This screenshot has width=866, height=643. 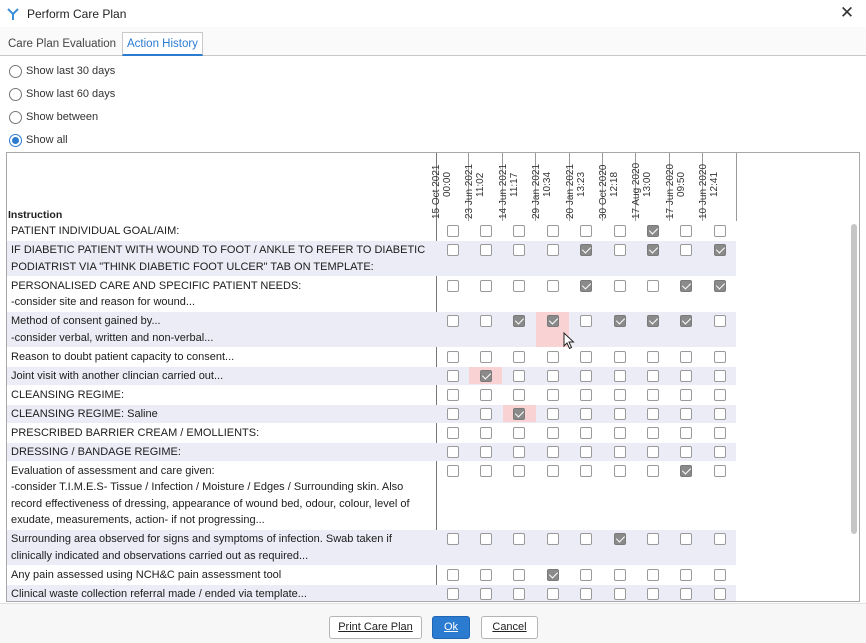 I want to click on filter-last-60-days: Show last 60 days, so click(x=62, y=94).